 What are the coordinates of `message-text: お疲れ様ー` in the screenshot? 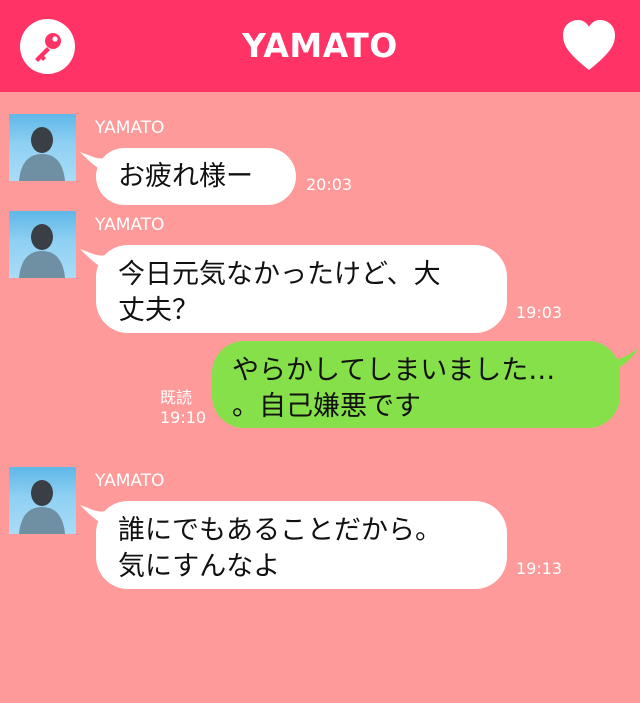 It's located at (185, 176).